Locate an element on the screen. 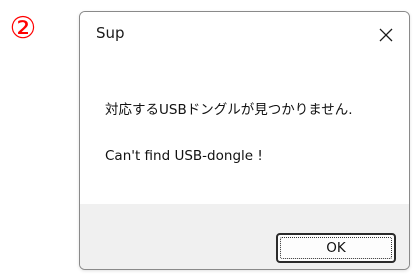 The width and height of the screenshot is (420, 275). message-english: Can't find USB-dongle ! is located at coordinates (184, 156).